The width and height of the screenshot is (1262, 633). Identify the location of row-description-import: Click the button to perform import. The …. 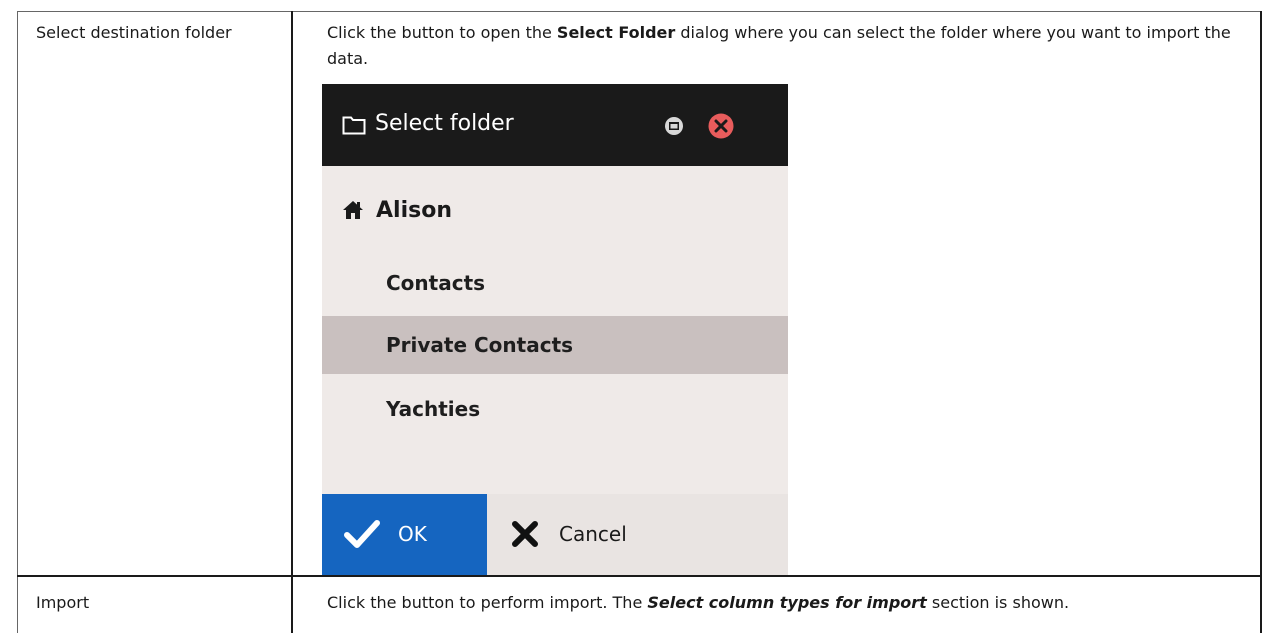
(698, 603).